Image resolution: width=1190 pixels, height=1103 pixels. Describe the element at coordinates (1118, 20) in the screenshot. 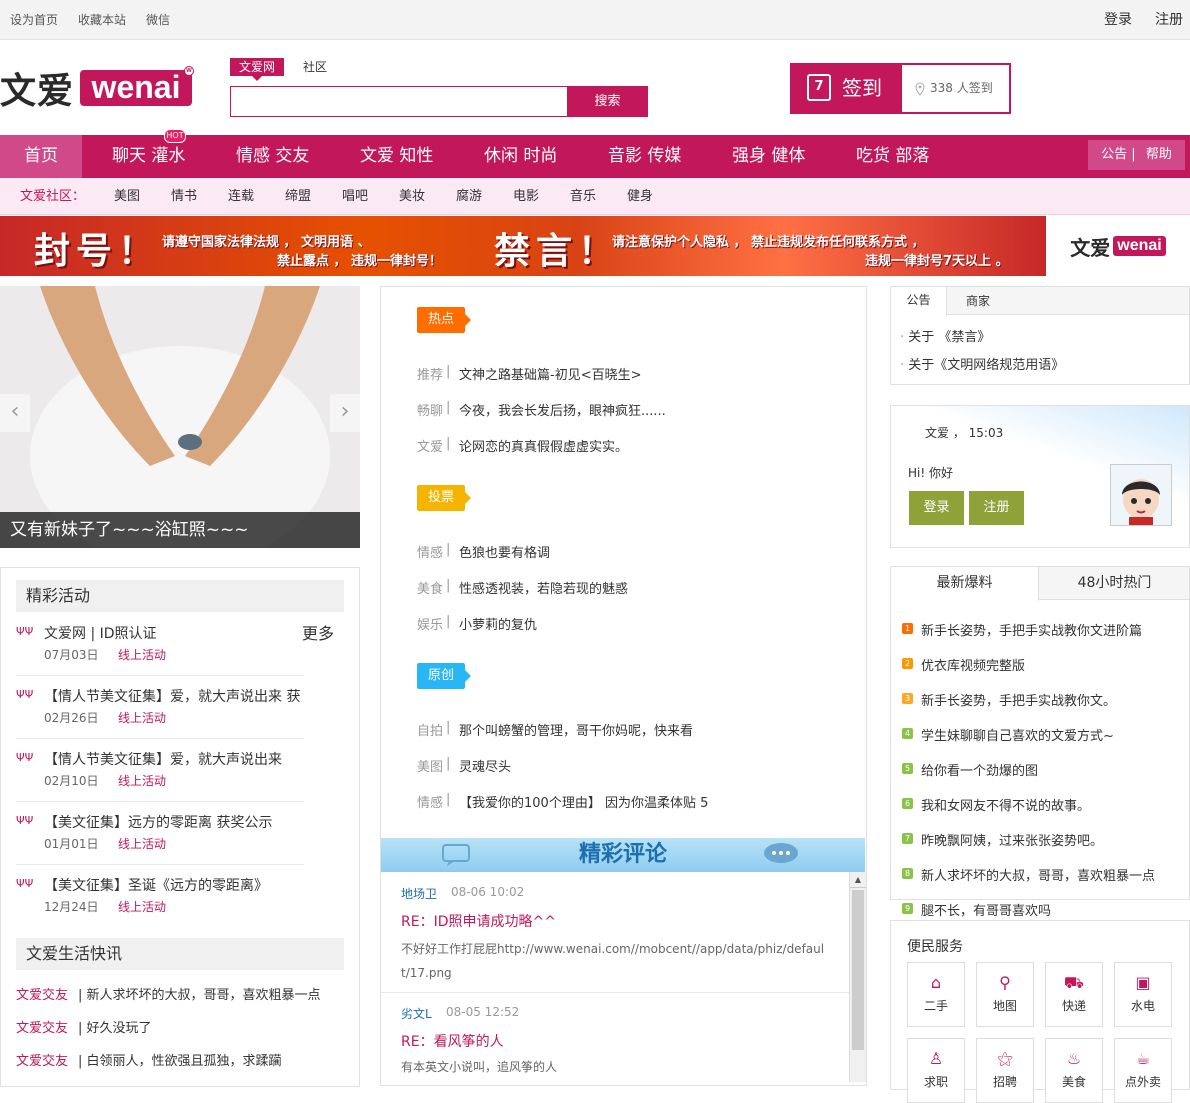

I see `top-login-link: 登录` at that location.